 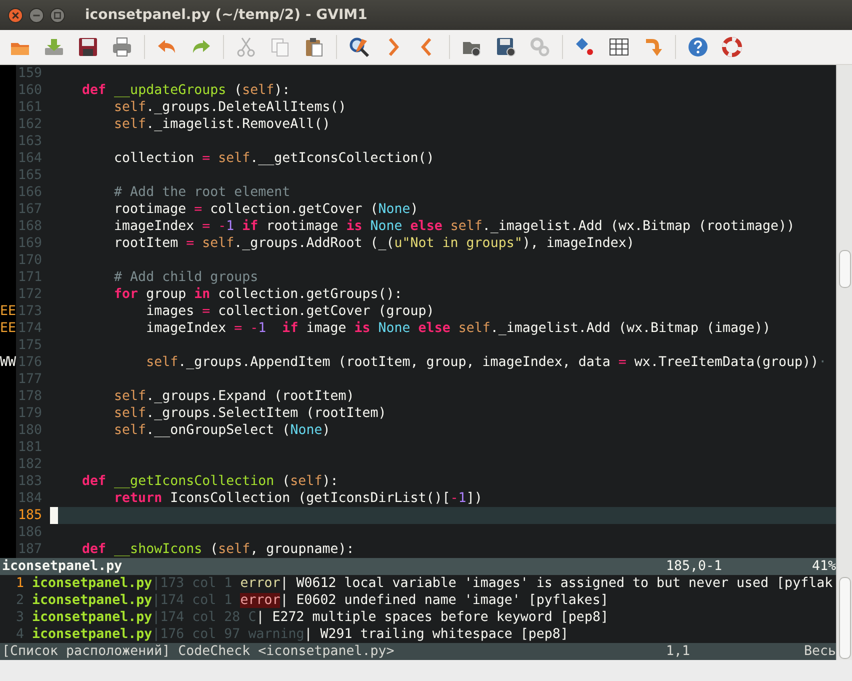 I want to click on quickfix-entry: 2 iconsetpanel.py|174 col 1 error| E0602 undefined name 'image' [pyflakes], so click(x=418, y=600).